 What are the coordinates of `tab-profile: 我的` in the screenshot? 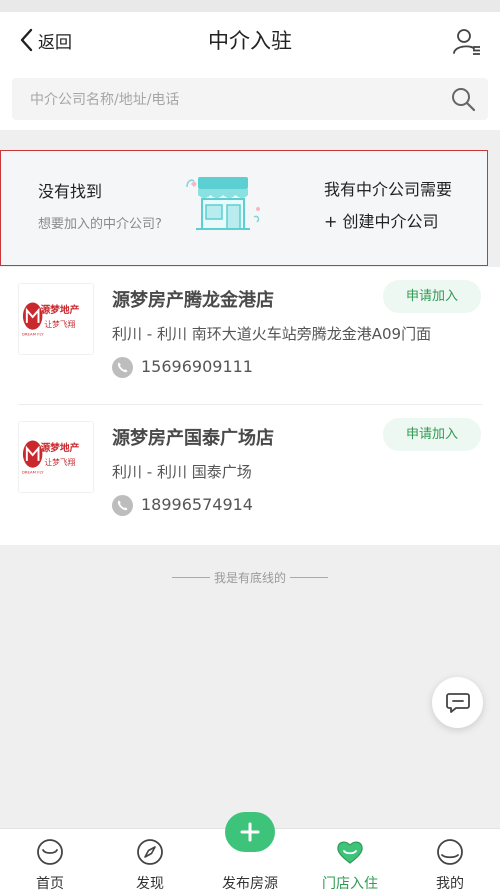 It's located at (450, 862).